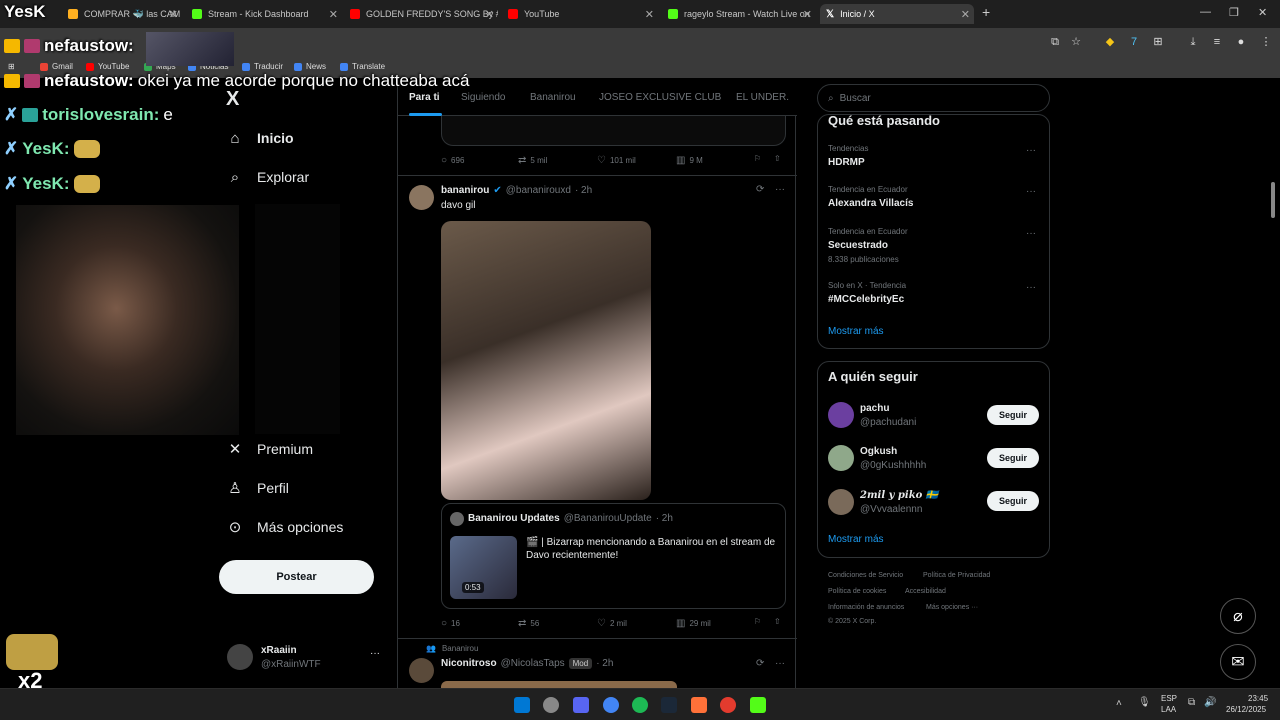 The height and width of the screenshot is (720, 1280). I want to click on trend-name: HDRMP, so click(846, 162).